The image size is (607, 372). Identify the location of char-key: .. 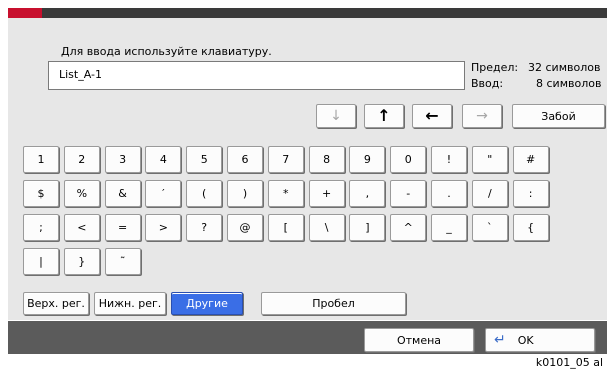
(449, 193).